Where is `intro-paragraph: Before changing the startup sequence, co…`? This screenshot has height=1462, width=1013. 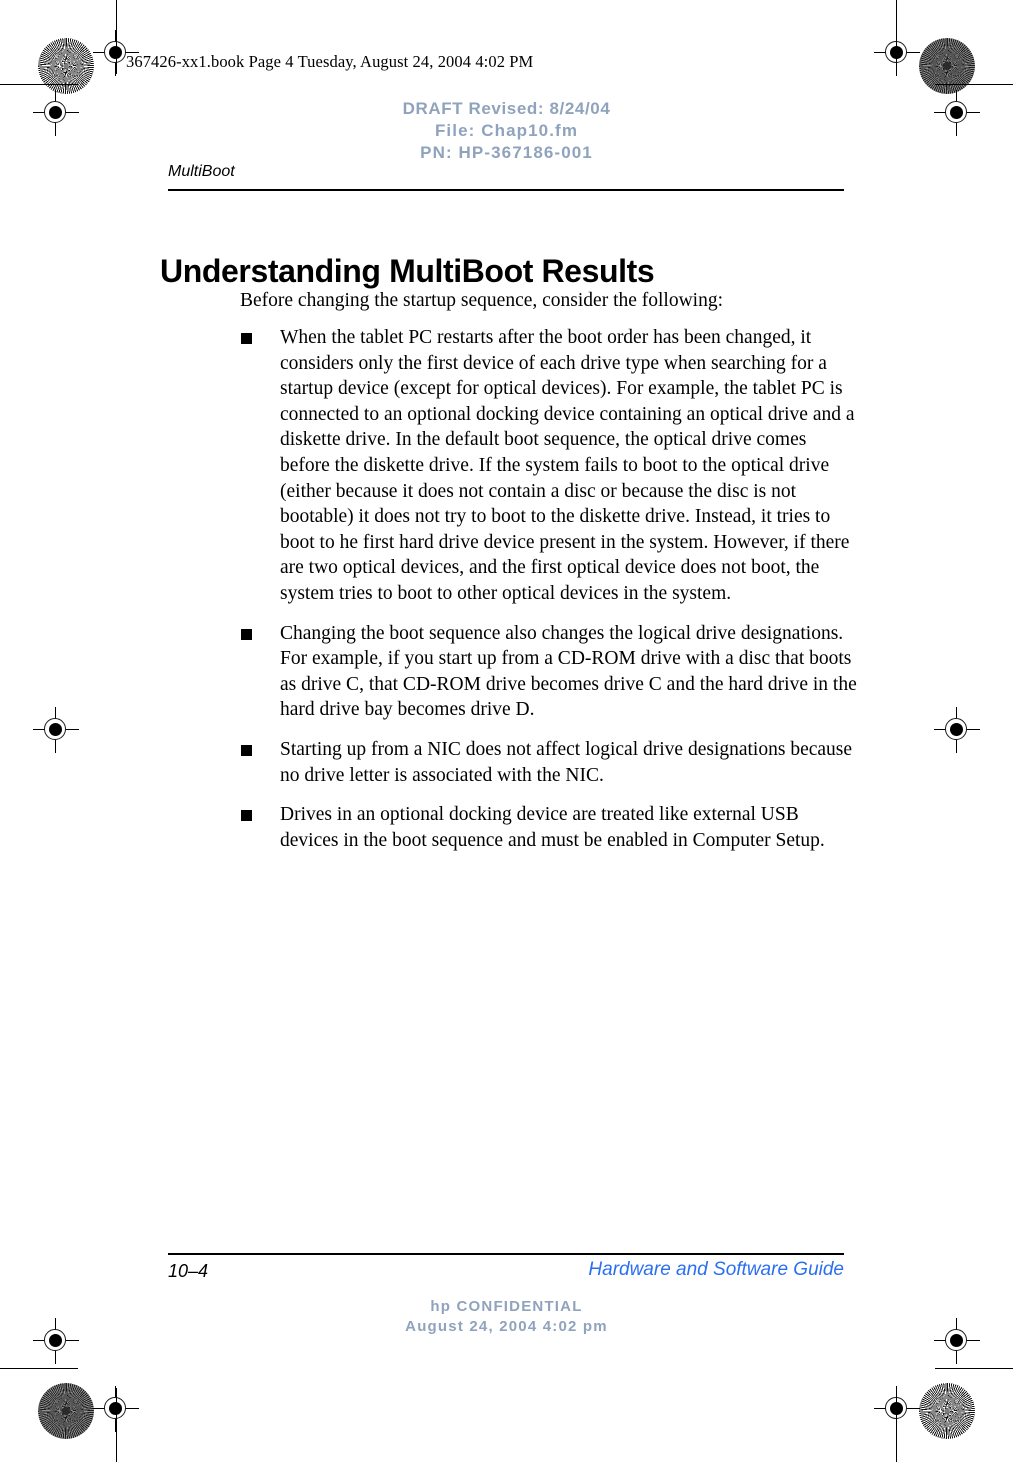
intro-paragraph: Before changing the startup sequence, co… is located at coordinates (482, 300).